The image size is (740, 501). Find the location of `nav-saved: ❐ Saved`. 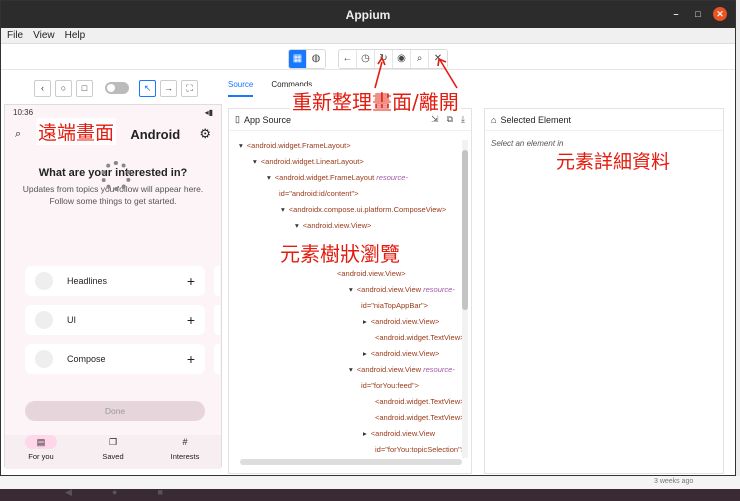

nav-saved: ❐ Saved is located at coordinates (113, 452).